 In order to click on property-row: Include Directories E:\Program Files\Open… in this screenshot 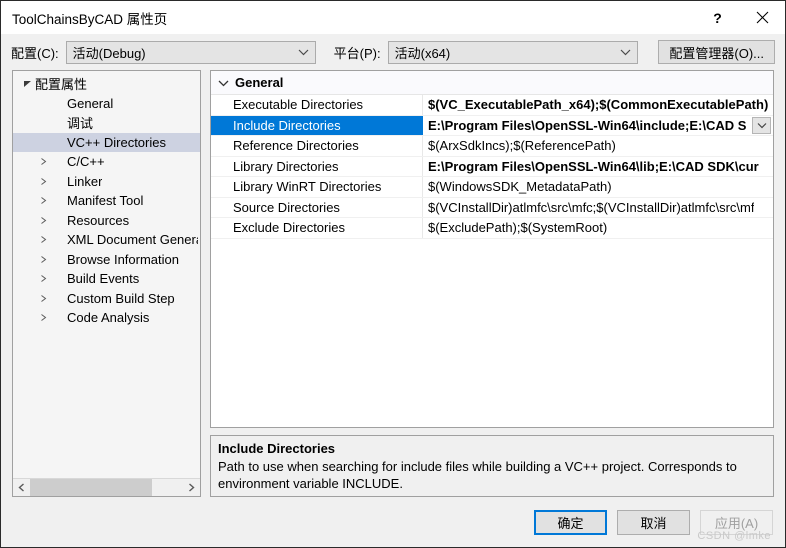, I will do `click(492, 125)`.